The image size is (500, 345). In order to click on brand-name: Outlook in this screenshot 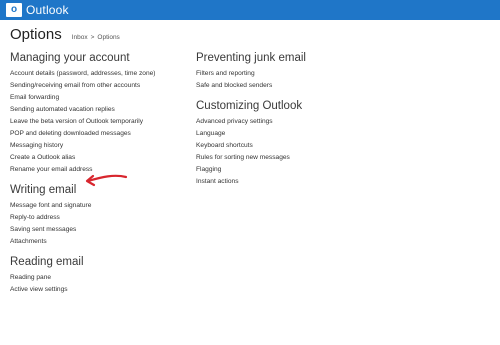, I will do `click(47, 10)`.